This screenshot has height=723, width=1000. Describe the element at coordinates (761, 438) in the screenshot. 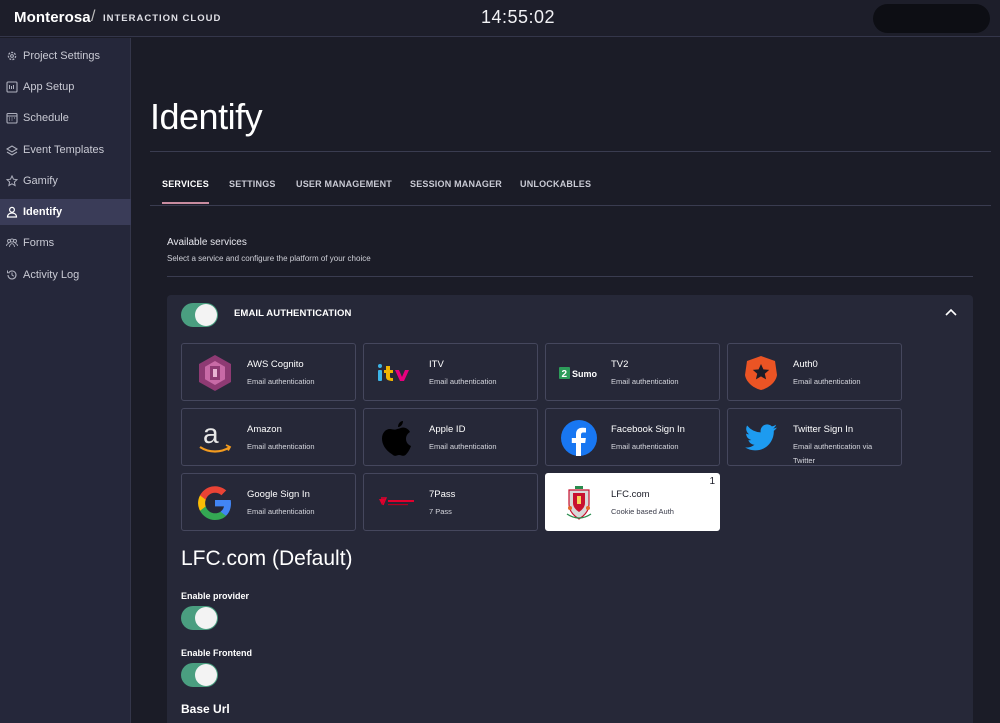

I see `twitter-logo` at that location.